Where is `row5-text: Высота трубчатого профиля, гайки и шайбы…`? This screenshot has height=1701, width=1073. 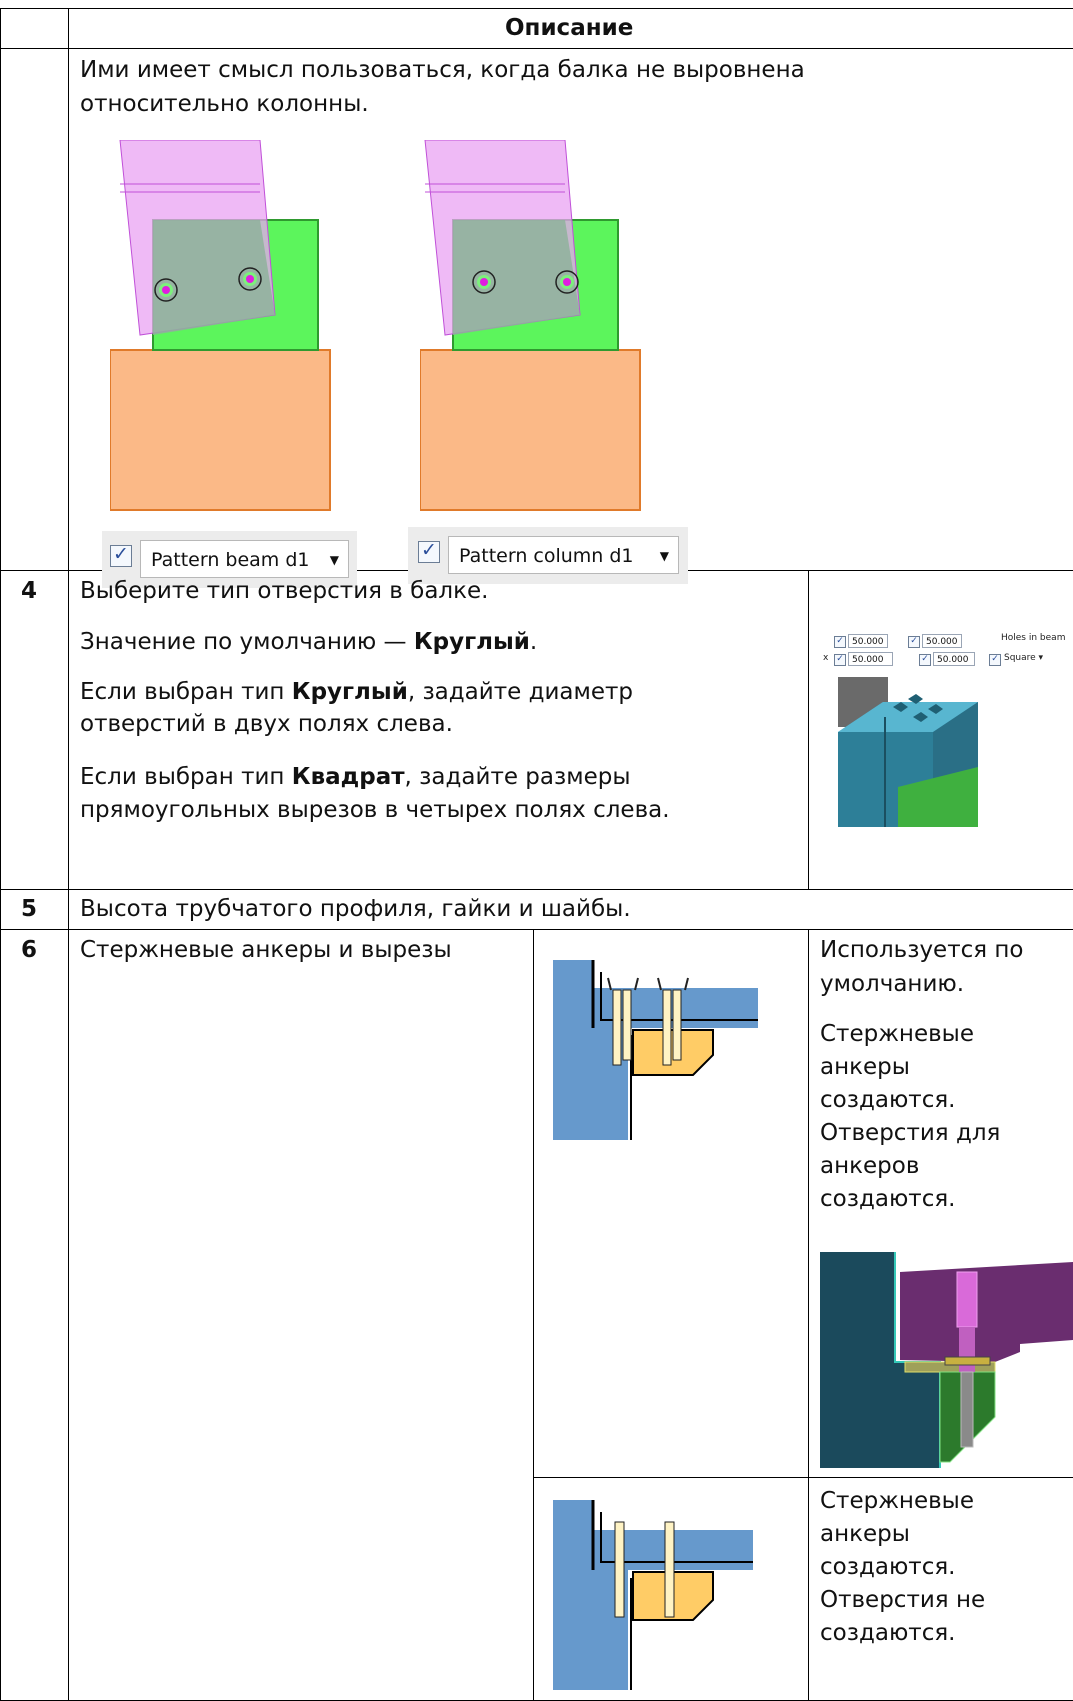 row5-text: Высота трубчатого профиля, гайки и шайбы… is located at coordinates (355, 909).